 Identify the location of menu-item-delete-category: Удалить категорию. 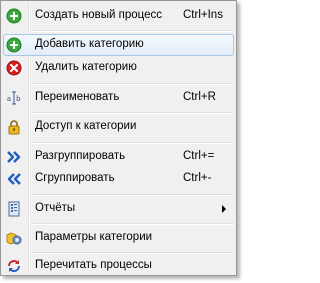
(118, 68).